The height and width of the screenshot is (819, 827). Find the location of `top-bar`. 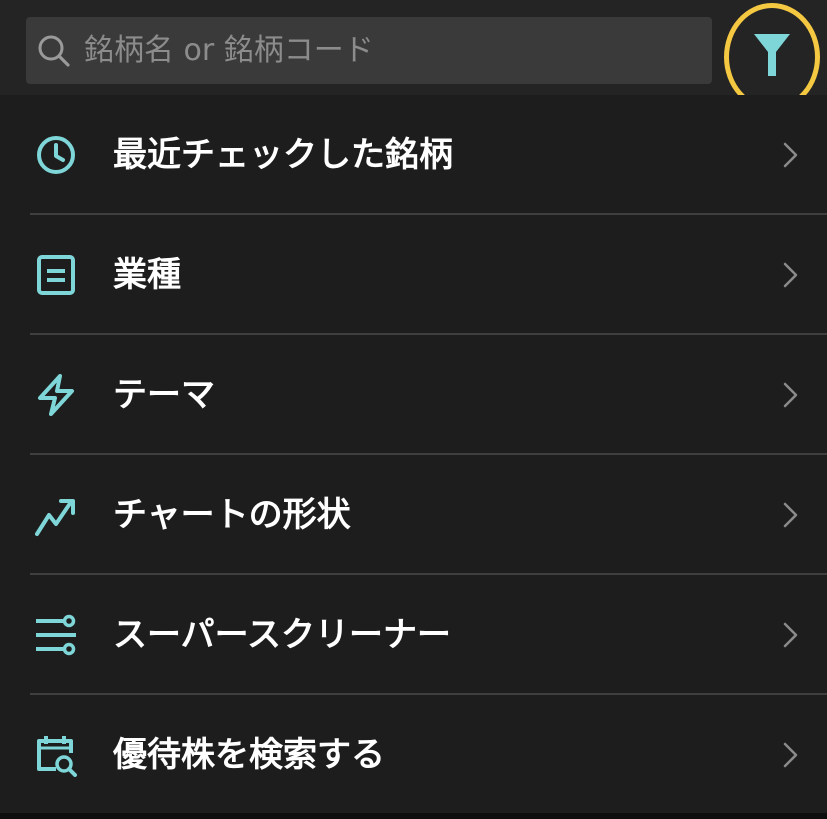

top-bar is located at coordinates (413, 55).